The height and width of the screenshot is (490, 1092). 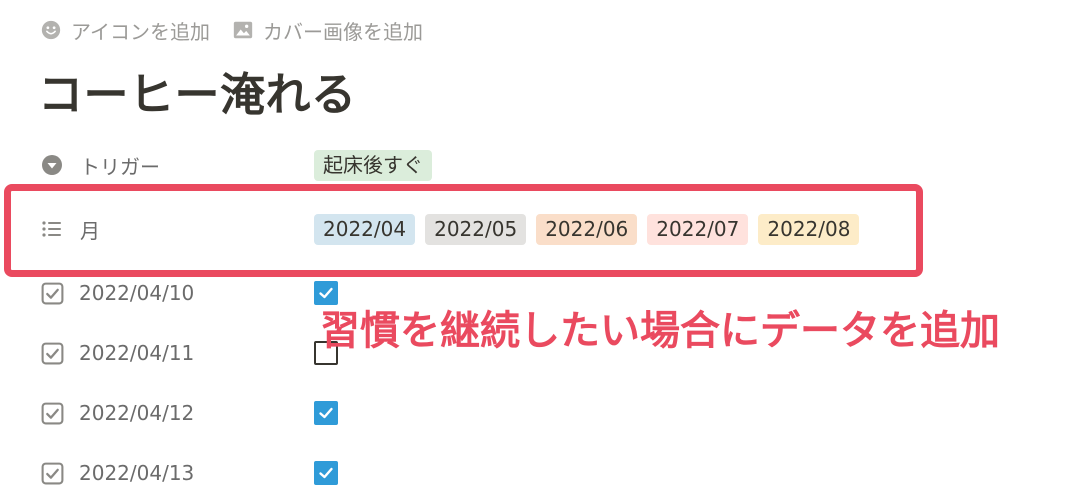 What do you see at coordinates (140, 31) in the screenshot?
I see `add-icon-label: アイコンを追加` at bounding box center [140, 31].